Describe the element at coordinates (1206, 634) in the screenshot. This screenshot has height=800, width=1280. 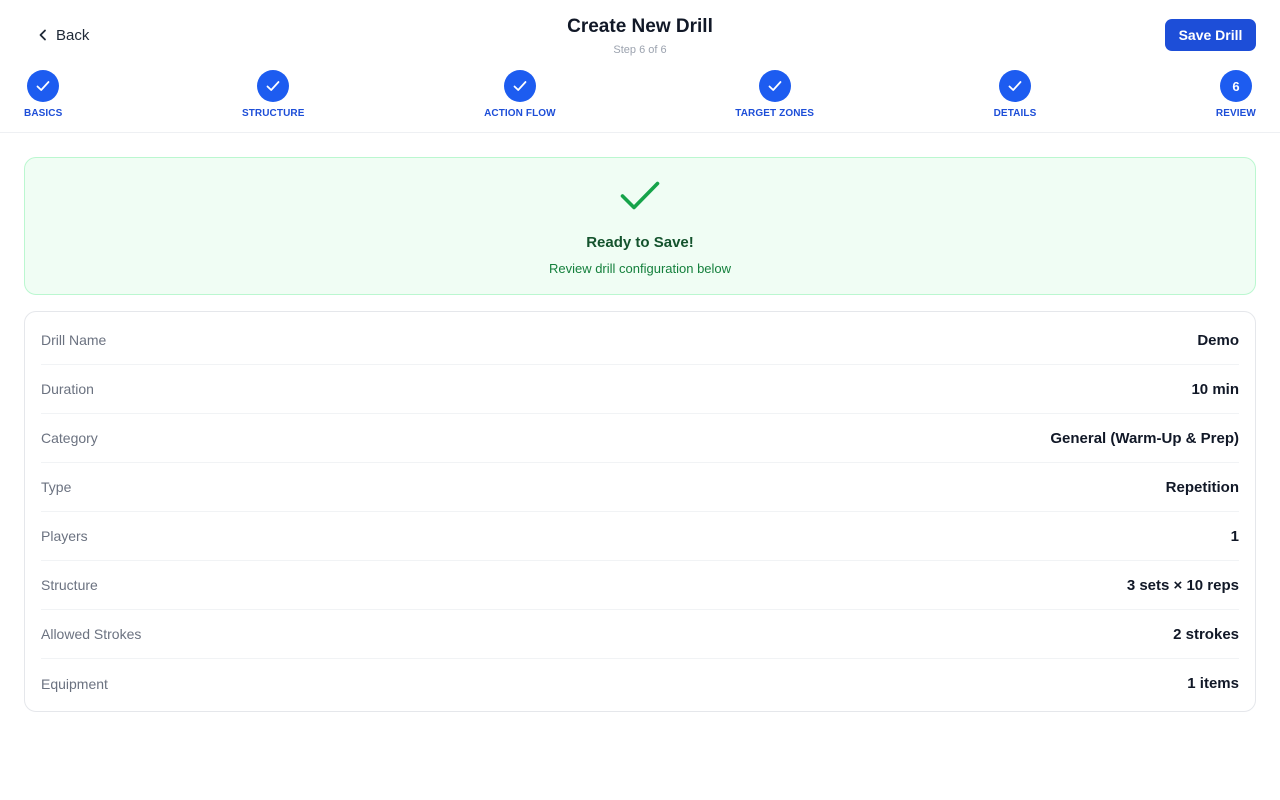
I see `row-value: 2 strokes` at that location.